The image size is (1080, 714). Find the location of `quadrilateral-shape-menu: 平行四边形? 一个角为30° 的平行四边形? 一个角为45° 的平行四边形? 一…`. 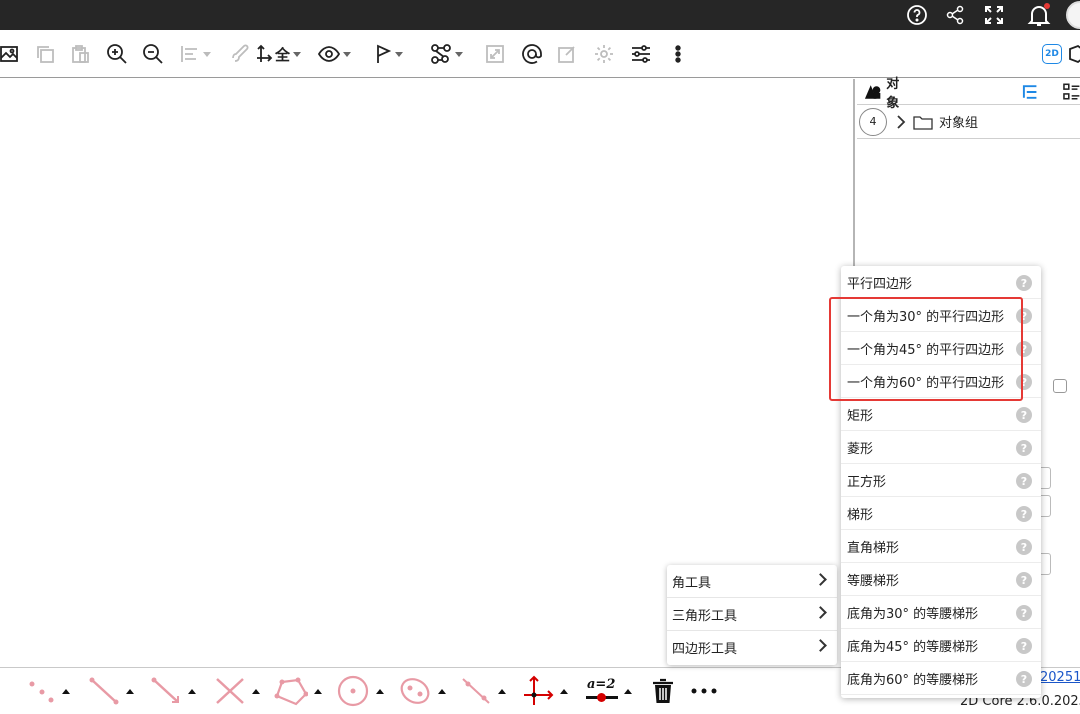

quadrilateral-shape-menu: 平行四边形? 一个角为30° 的平行四边形? 一个角为45° 的平行四边形? 一… is located at coordinates (941, 482).